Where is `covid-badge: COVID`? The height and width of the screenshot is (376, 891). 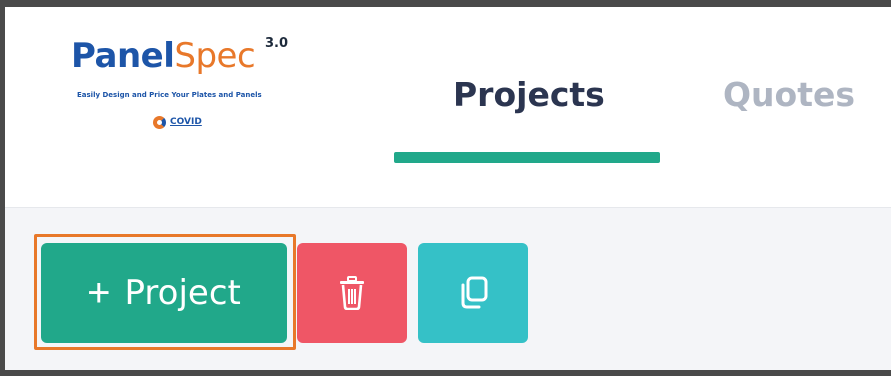
covid-badge: COVID is located at coordinates (177, 122).